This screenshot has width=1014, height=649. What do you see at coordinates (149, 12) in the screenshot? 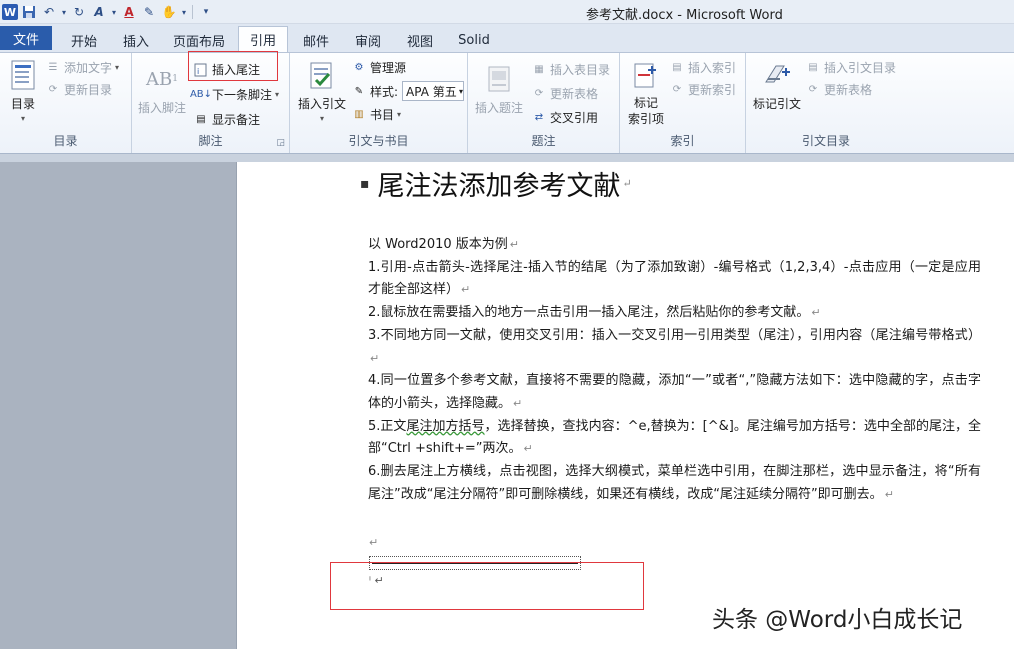
I see `highlighter-icon: ✎` at bounding box center [149, 12].